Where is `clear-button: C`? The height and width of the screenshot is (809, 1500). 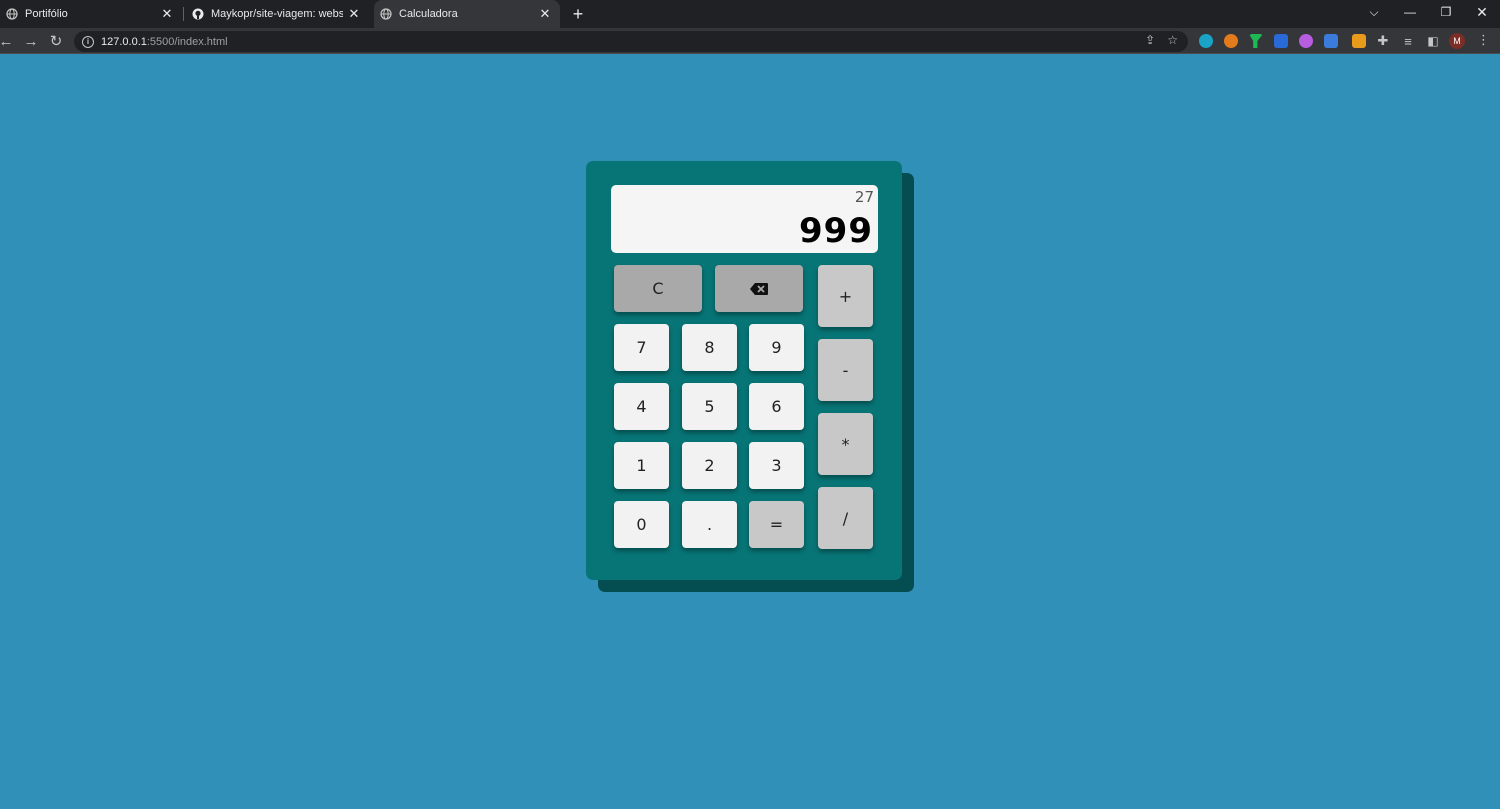
clear-button: C is located at coordinates (658, 288).